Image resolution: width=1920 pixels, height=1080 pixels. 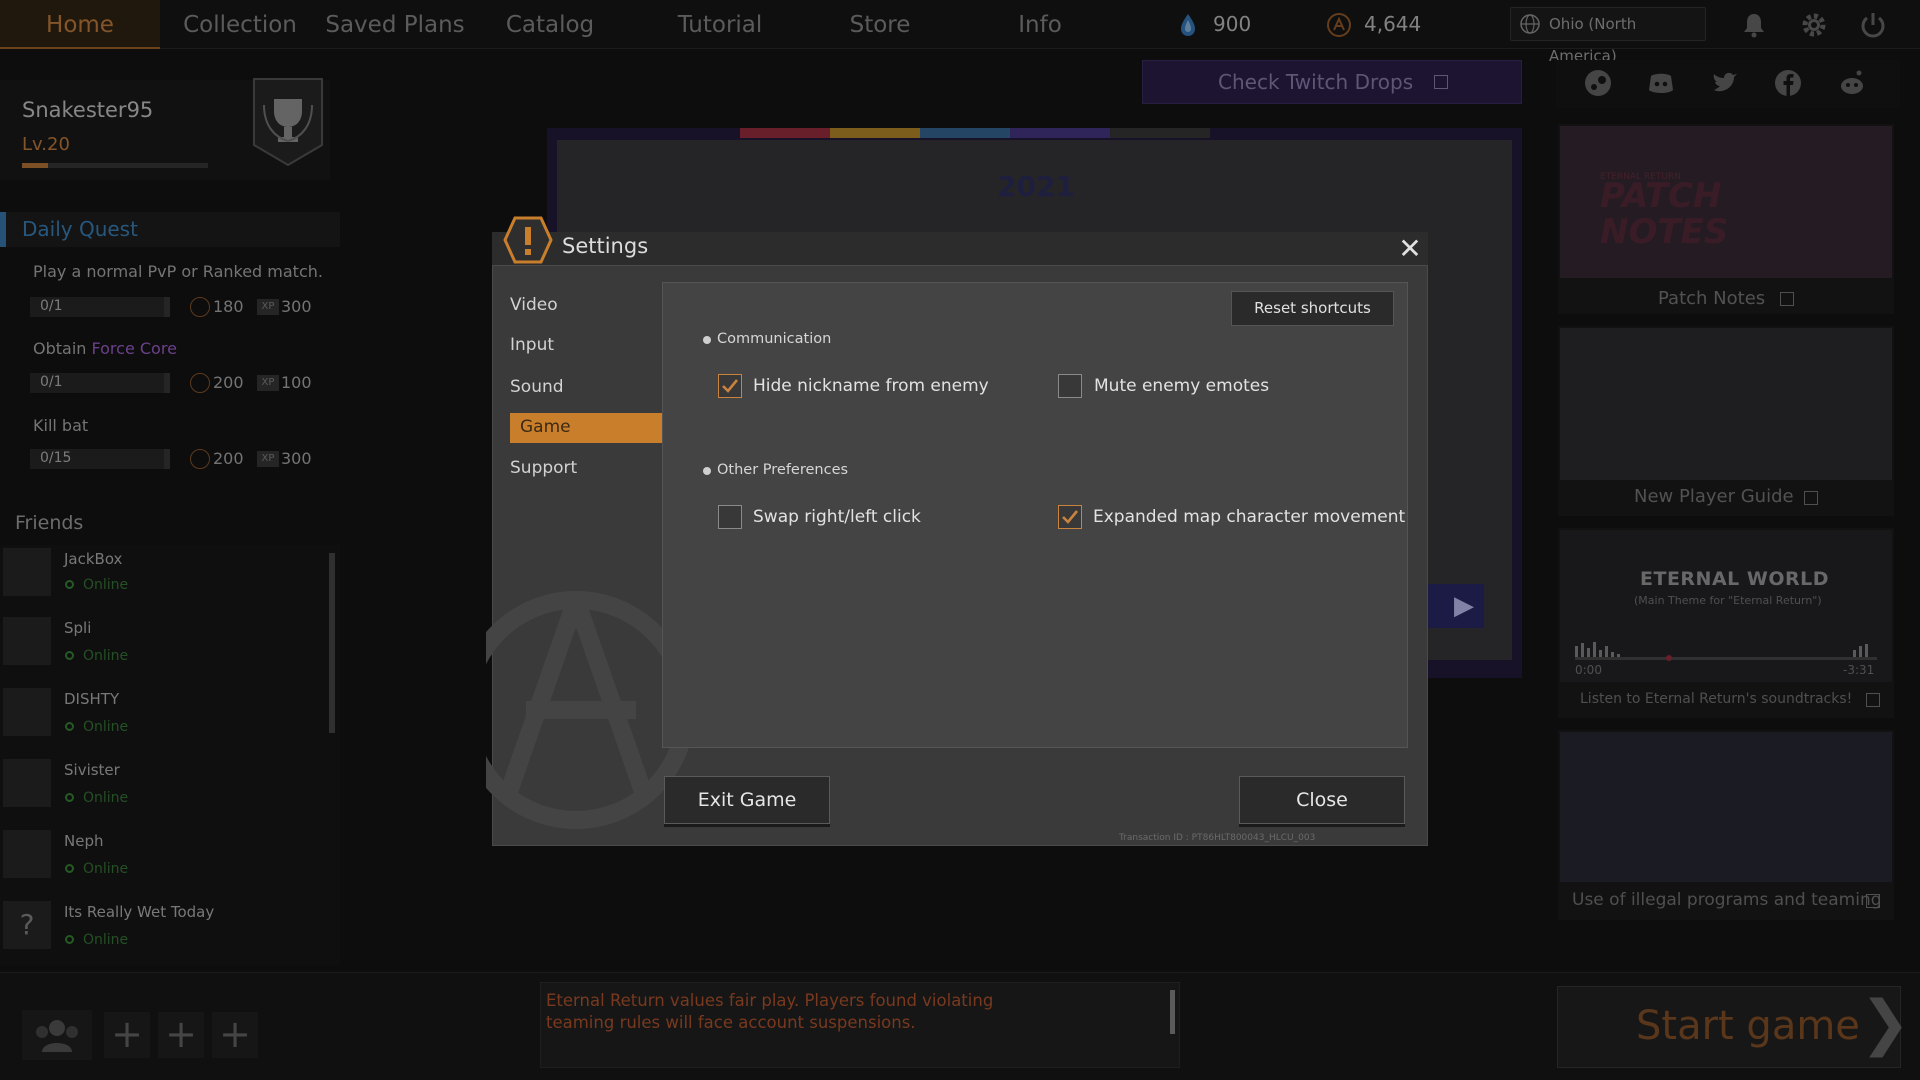 I want to click on tab-sound: Sound, so click(x=537, y=387).